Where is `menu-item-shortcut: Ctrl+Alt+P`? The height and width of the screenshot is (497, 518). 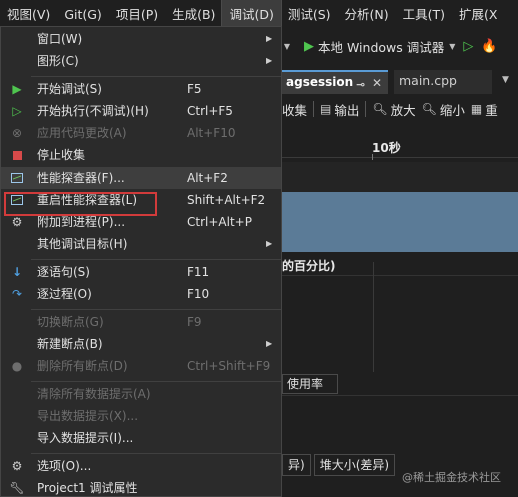
menu-item-shortcut: Ctrl+Alt+P is located at coordinates (219, 222).